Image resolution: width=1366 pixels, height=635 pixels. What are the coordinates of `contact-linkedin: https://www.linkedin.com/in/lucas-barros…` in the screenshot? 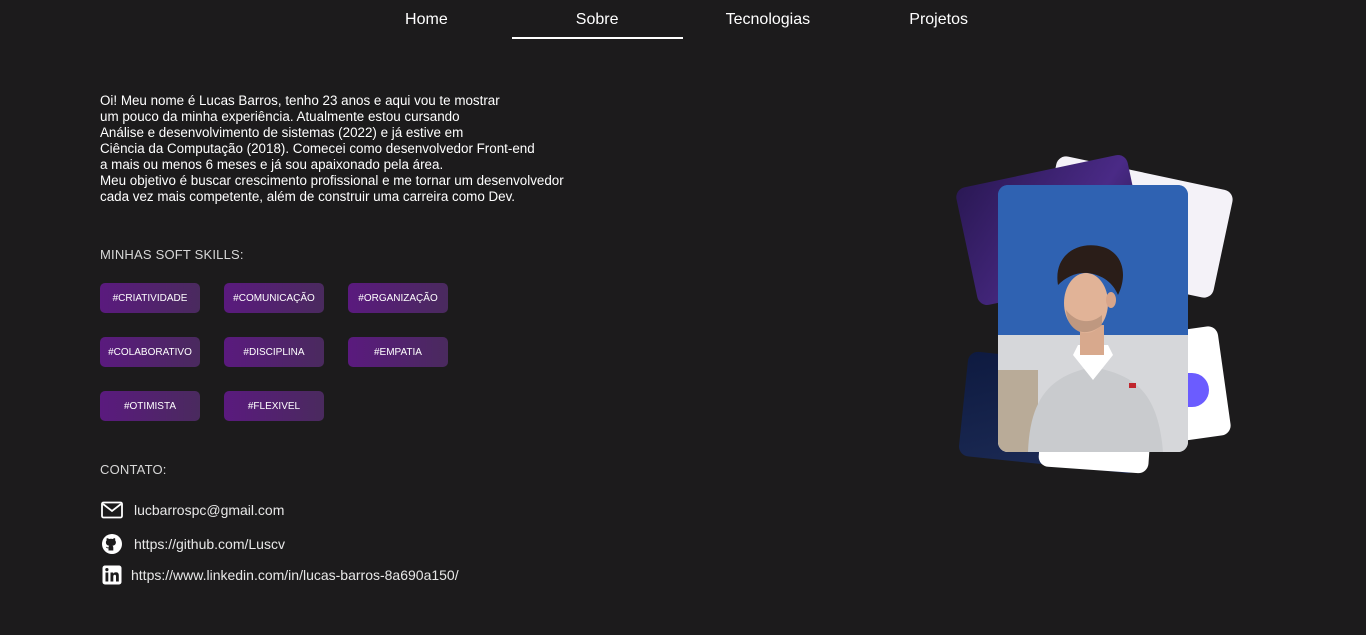 It's located at (279, 575).